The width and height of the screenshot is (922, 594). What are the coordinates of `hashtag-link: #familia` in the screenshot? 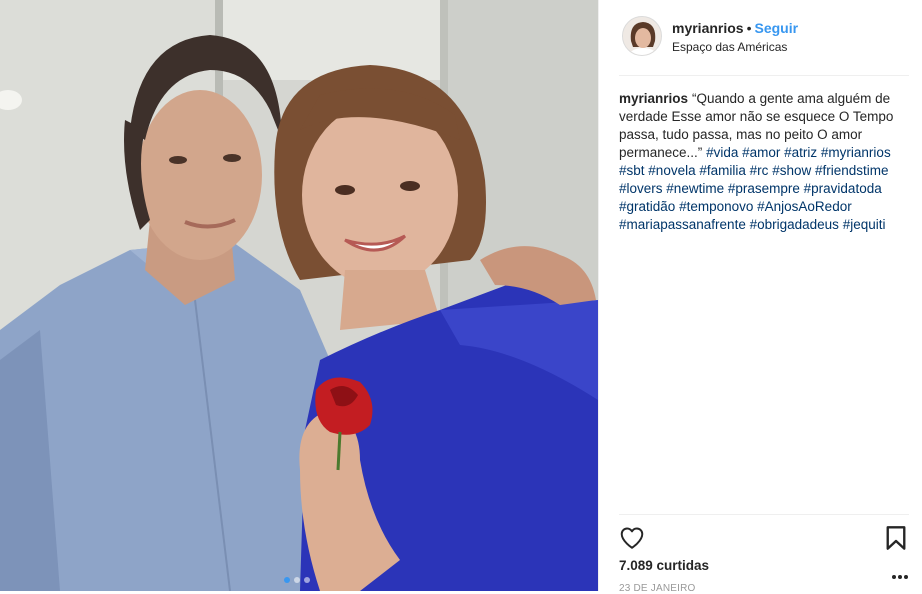 It's located at (722, 170).